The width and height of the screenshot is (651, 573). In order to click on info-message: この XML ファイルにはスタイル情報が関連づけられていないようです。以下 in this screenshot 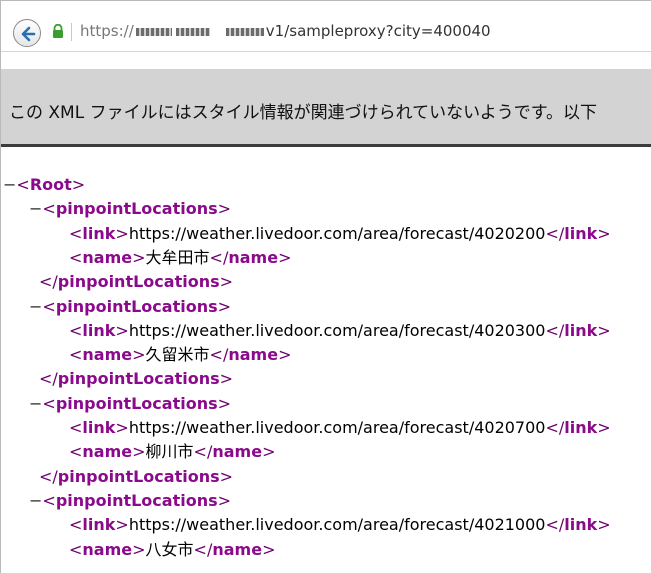, I will do `click(303, 113)`.